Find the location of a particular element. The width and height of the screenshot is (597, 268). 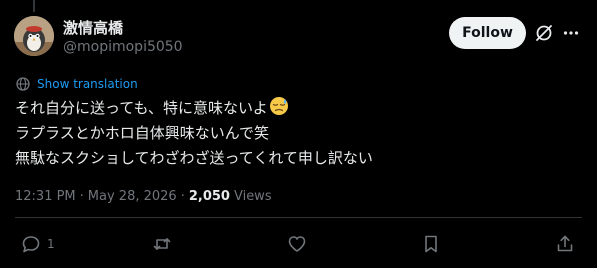

tweet-line-1-text: それ自分に送っても、特に意味ないよ is located at coordinates (141, 108).